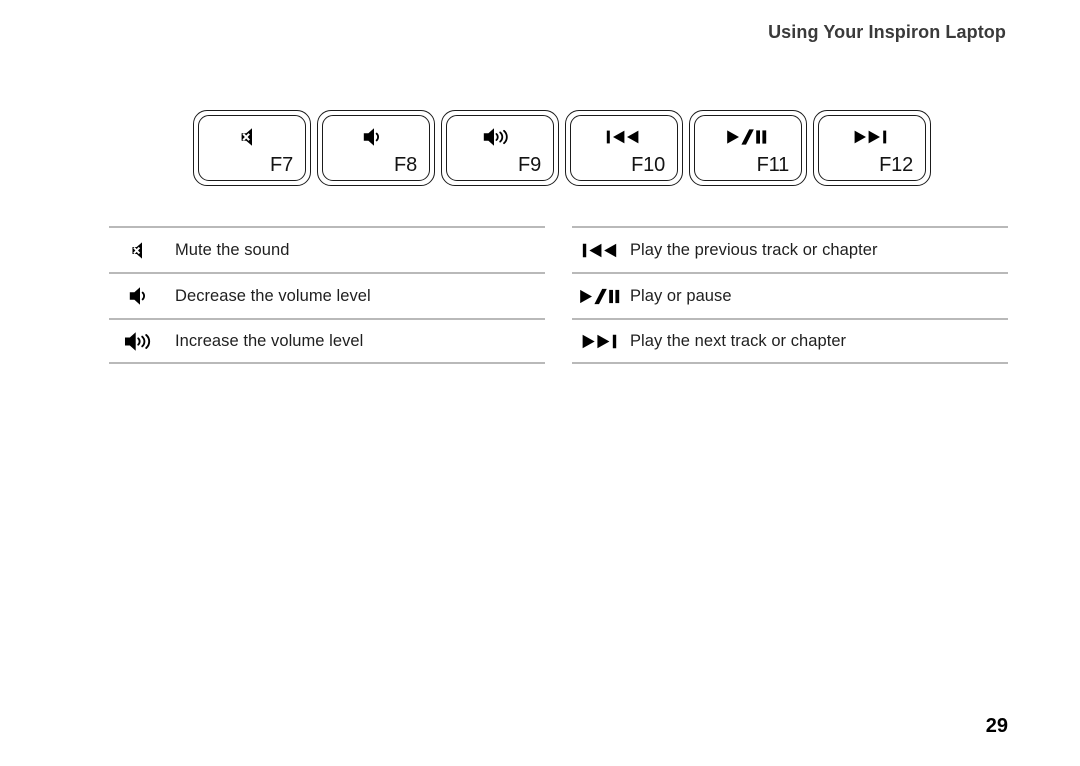 Image resolution: width=1080 pixels, height=766 pixels. I want to click on function-key-f12-label: F12, so click(896, 165).